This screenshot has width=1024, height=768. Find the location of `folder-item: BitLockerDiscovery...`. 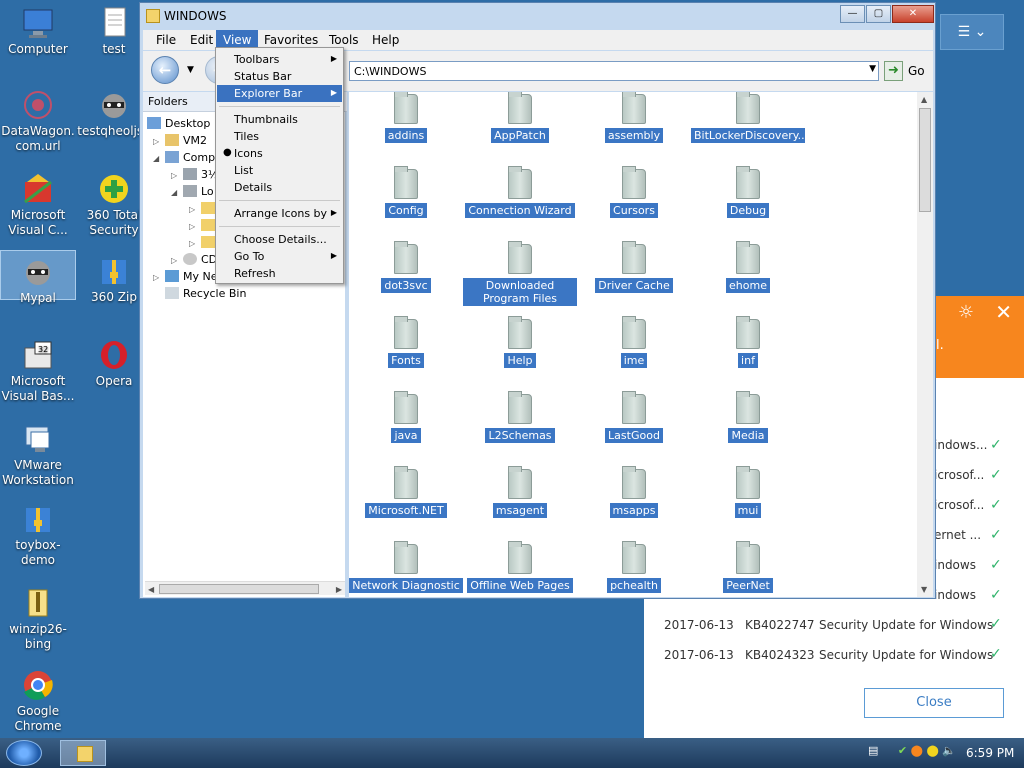

folder-item: BitLockerDiscovery... is located at coordinates (749, 117).